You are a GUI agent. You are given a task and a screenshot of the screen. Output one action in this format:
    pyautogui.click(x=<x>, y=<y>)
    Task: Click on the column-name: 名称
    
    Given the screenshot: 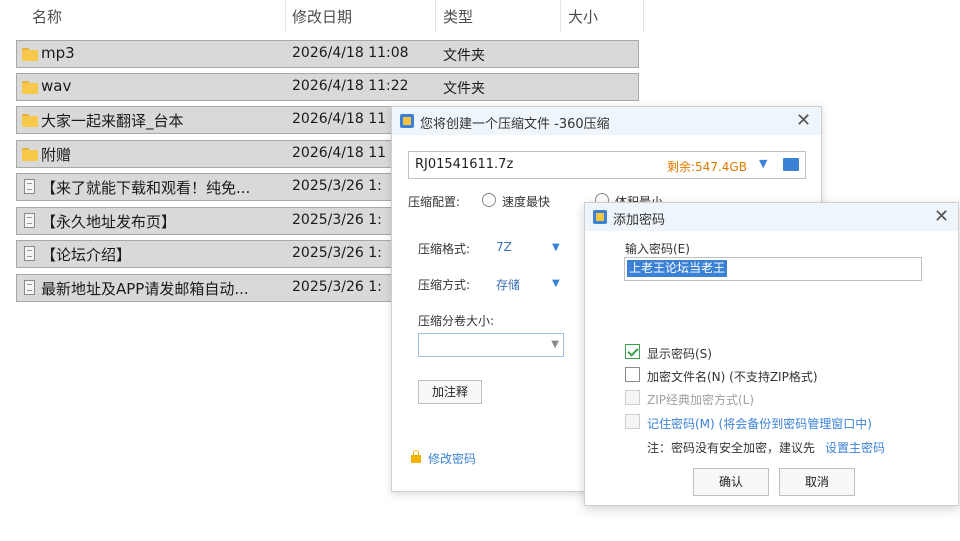 What is the action you would take?
    pyautogui.click(x=47, y=17)
    